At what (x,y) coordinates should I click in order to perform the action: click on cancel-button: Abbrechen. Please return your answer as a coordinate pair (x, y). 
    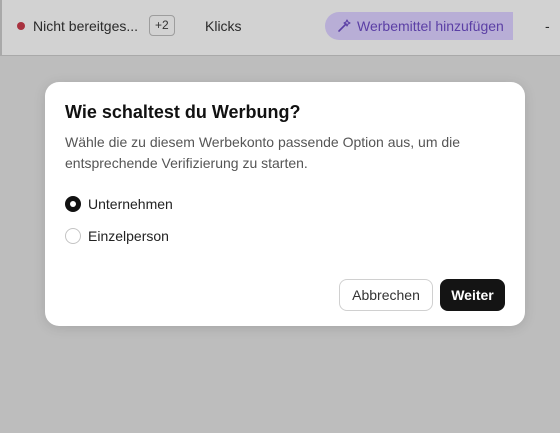
    Looking at the image, I should click on (386, 295).